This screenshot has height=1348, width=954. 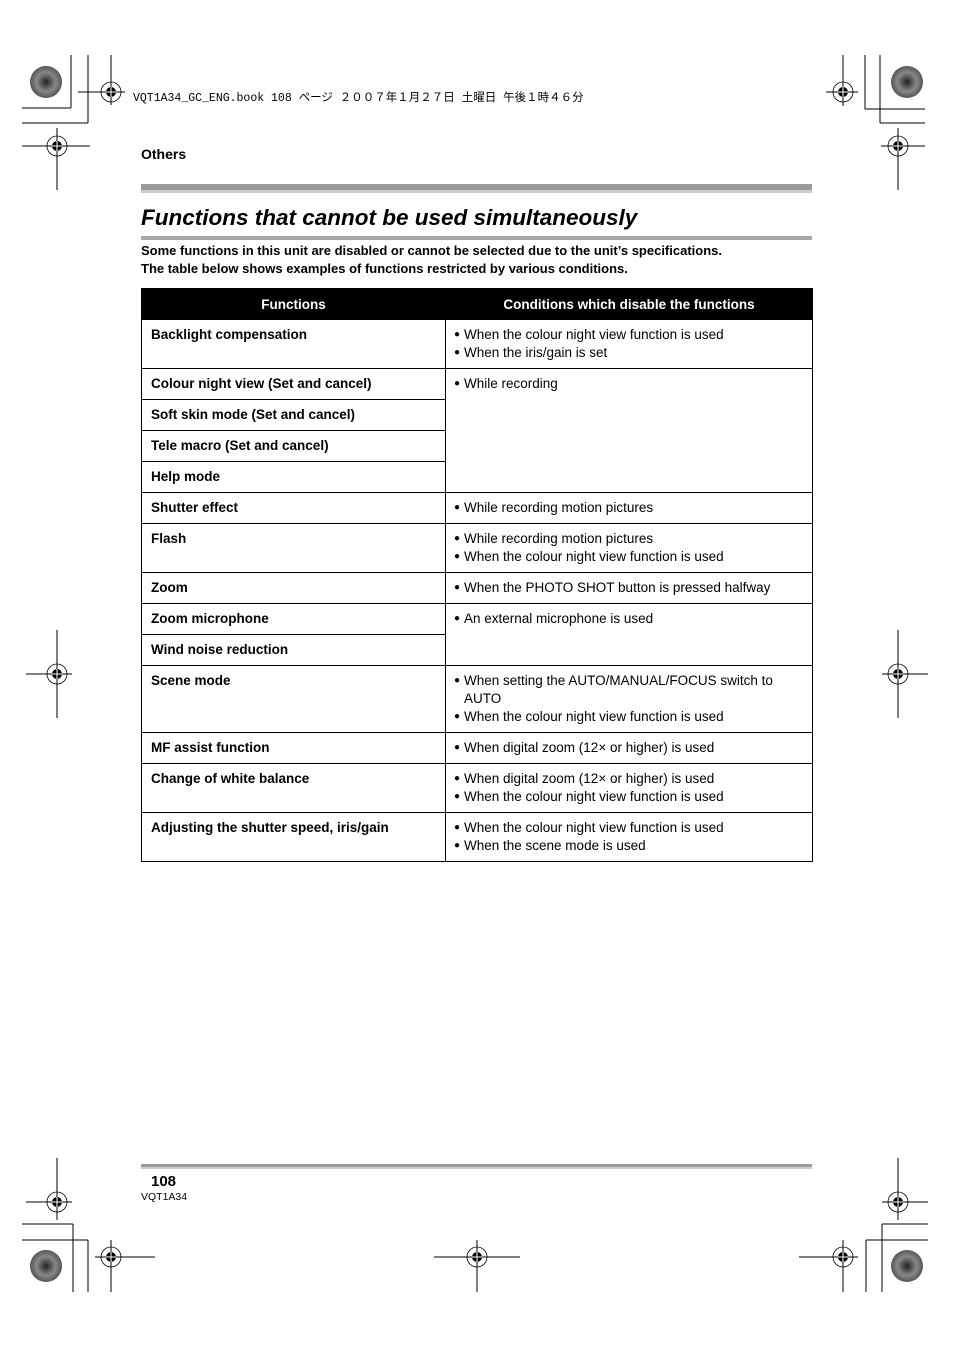 What do you see at coordinates (293, 446) in the screenshot?
I see `function-cell: Tele macro (Set and cancel)` at bounding box center [293, 446].